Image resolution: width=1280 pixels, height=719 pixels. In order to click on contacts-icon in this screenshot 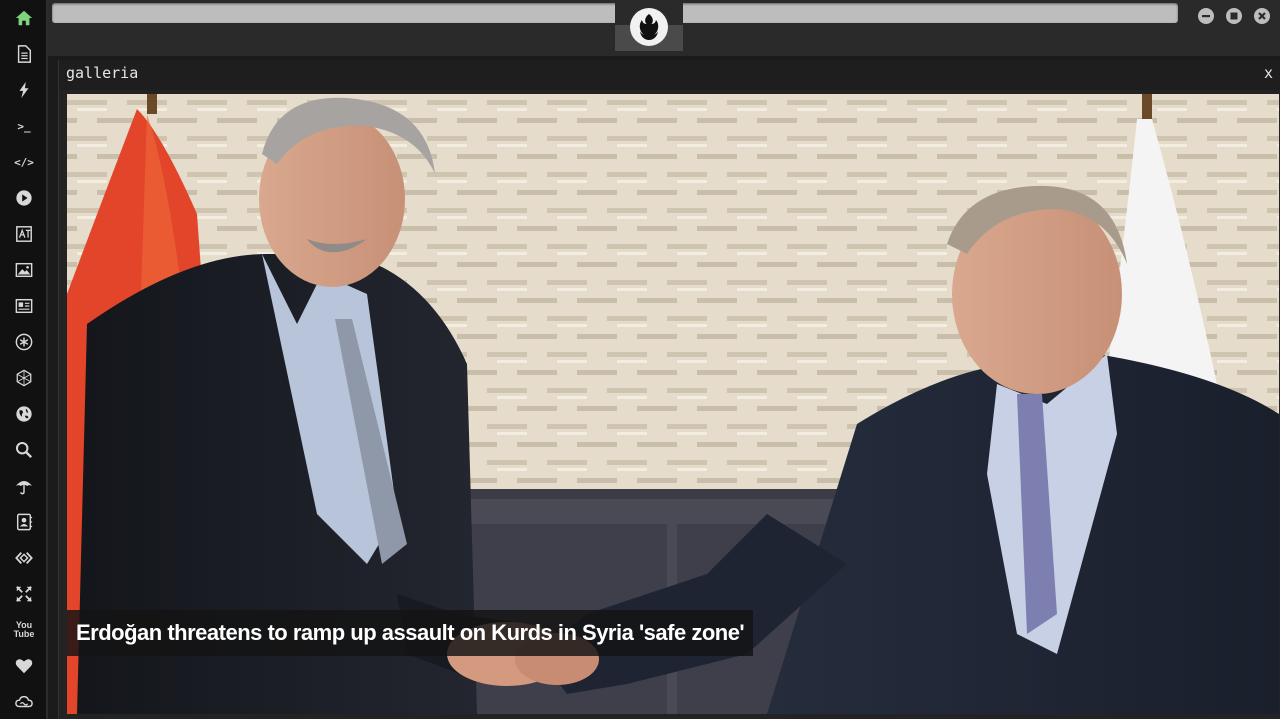, I will do `click(24, 522)`.